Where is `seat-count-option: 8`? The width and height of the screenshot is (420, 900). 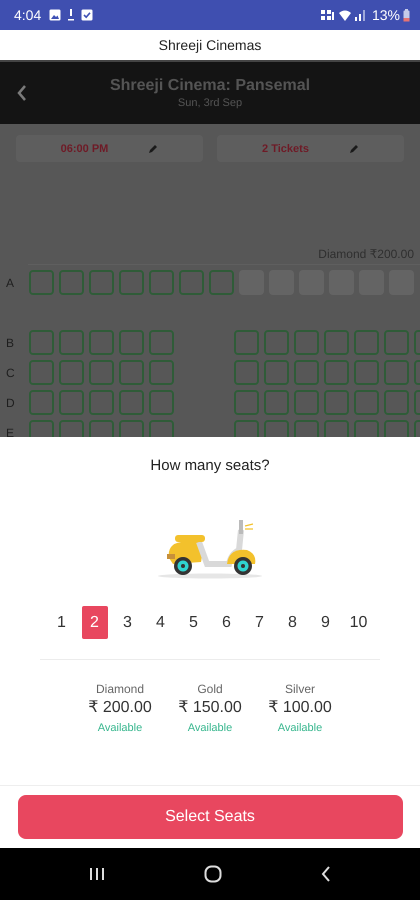 seat-count-option: 8 is located at coordinates (293, 622).